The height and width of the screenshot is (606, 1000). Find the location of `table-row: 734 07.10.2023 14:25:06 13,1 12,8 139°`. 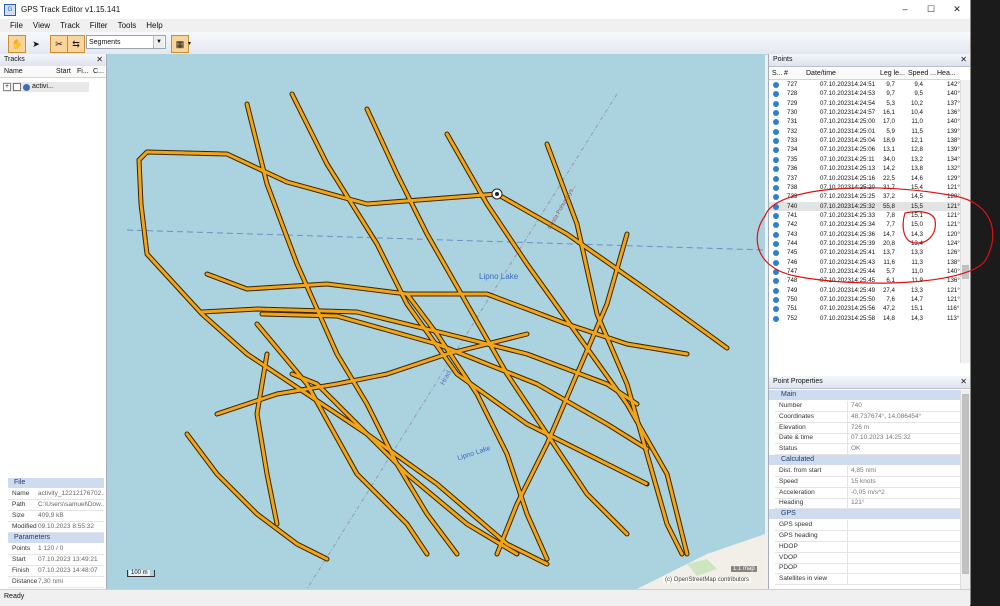

table-row: 734 07.10.2023 14:25:06 13,1 12,8 139° is located at coordinates (864, 149).